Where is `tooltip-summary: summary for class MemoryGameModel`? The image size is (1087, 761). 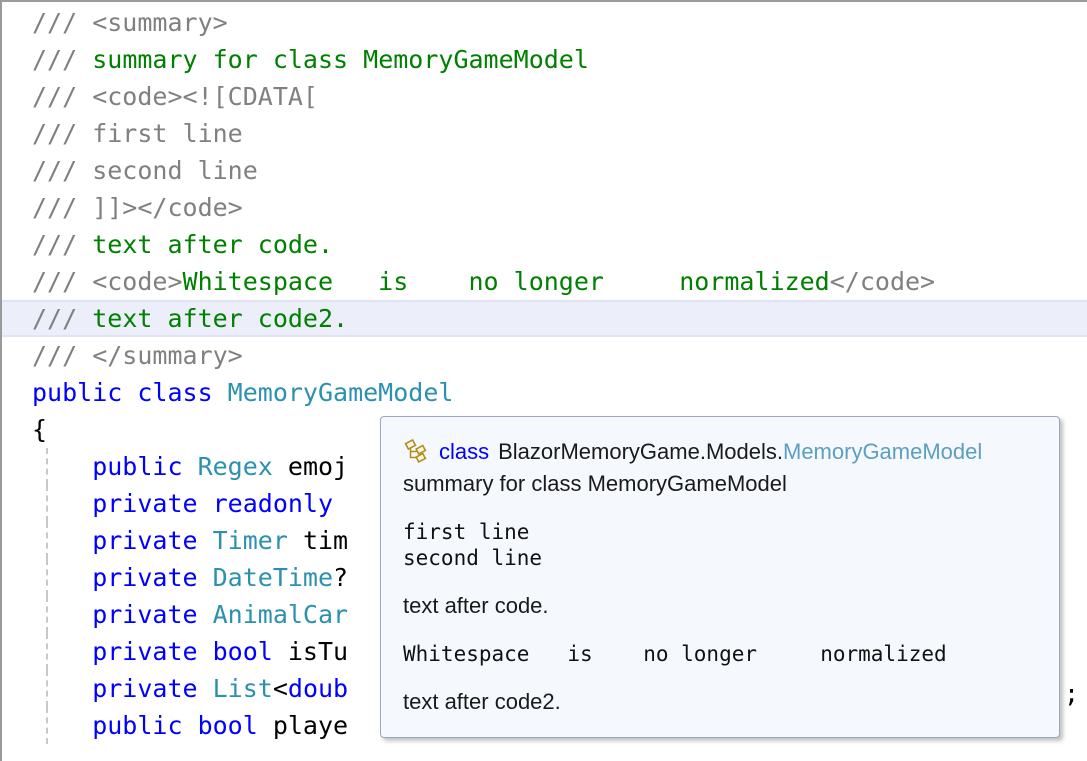
tooltip-summary: summary for class MemoryGameModel is located at coordinates (595, 483).